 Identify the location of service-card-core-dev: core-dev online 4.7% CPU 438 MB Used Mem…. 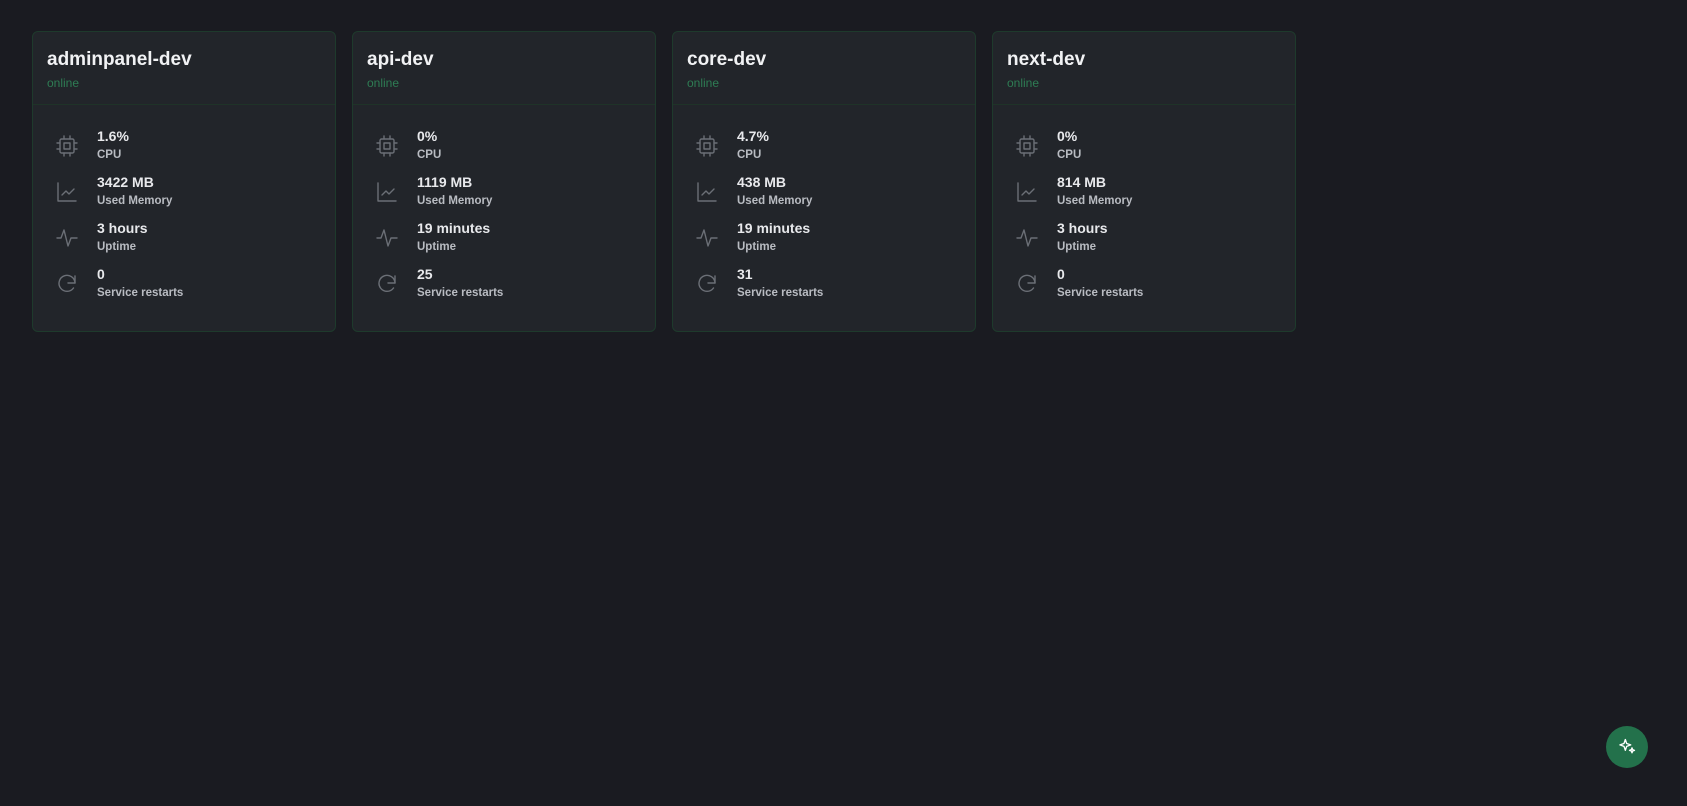
(824, 181).